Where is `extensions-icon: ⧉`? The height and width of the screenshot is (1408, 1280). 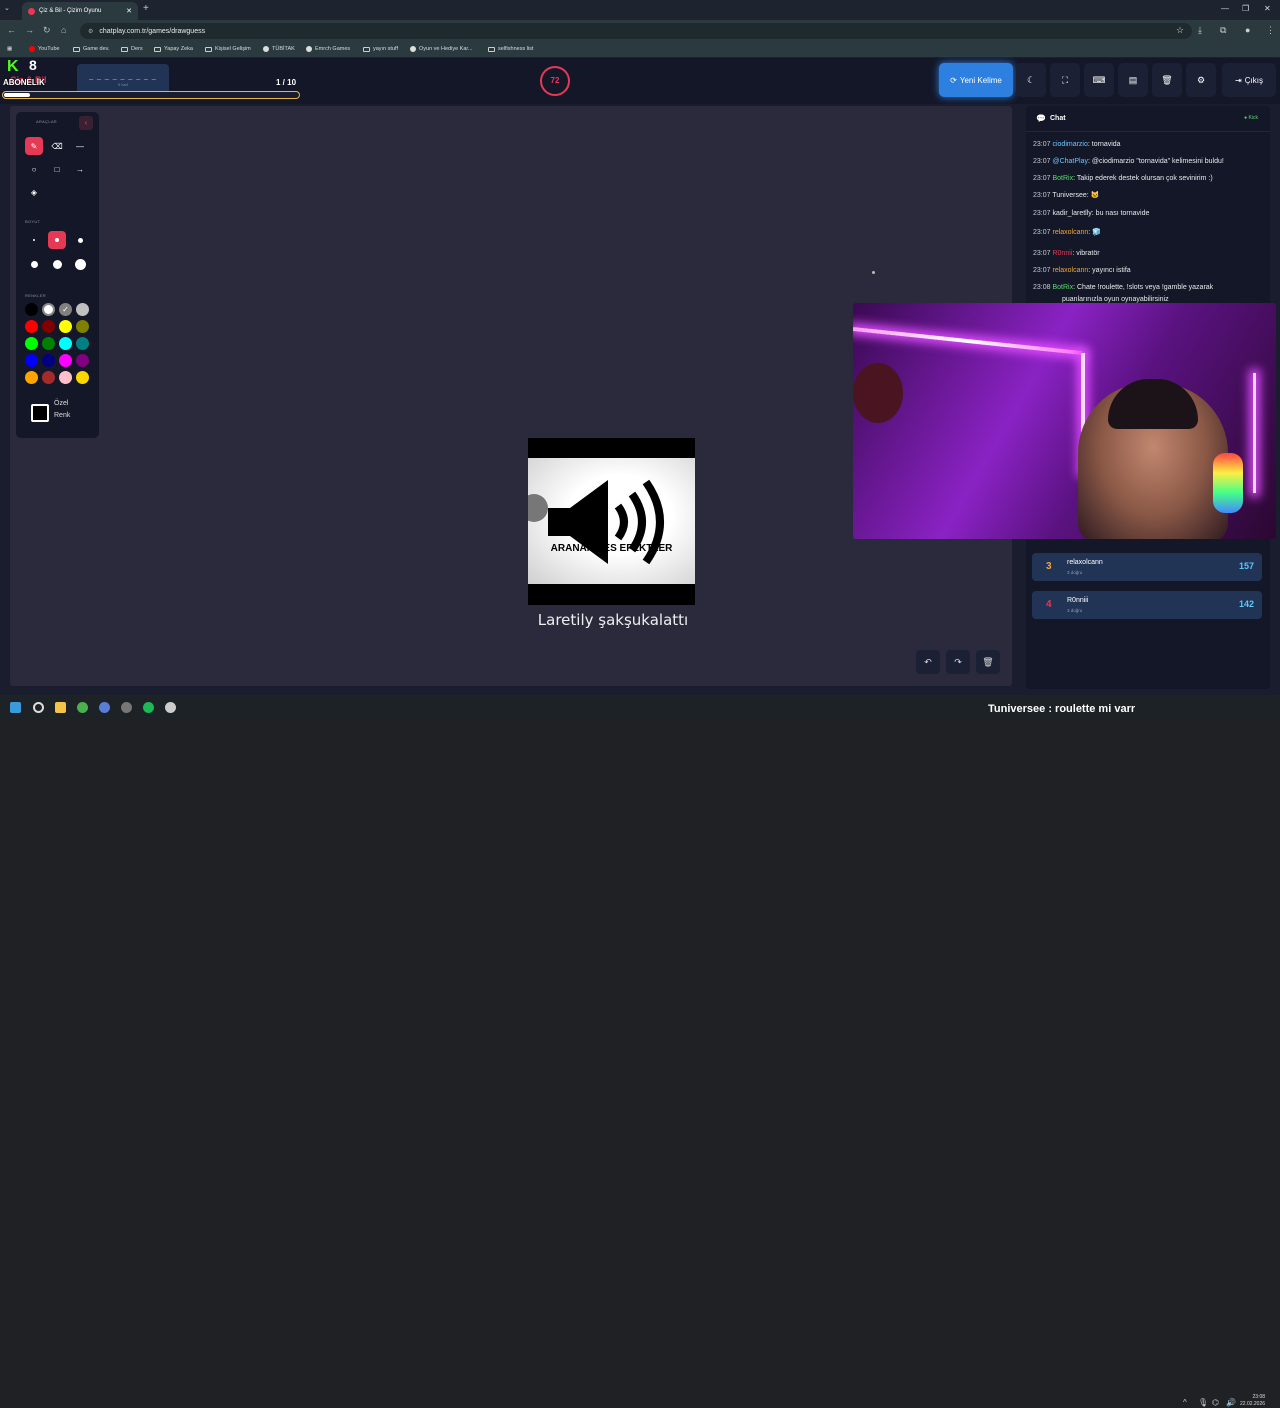 extensions-icon: ⧉ is located at coordinates (1223, 30).